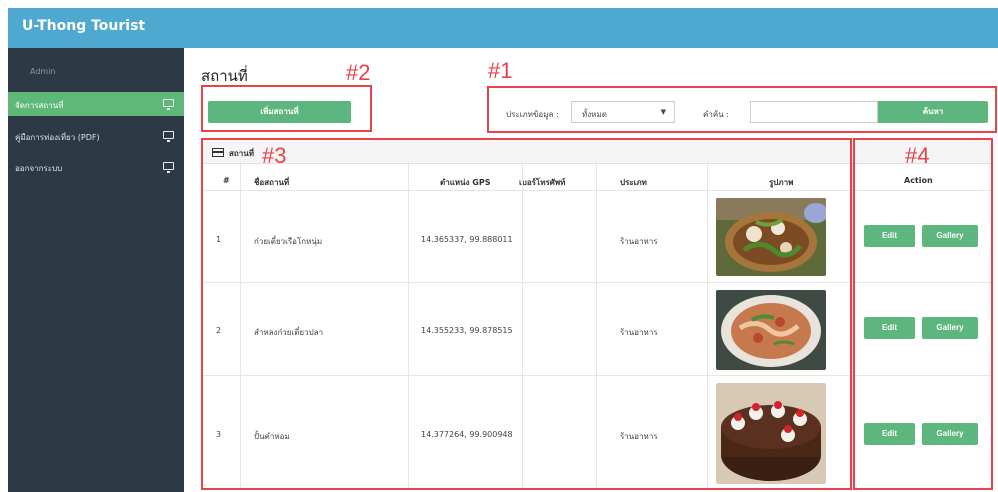  What do you see at coordinates (39, 168) in the screenshot?
I see `sidebar-item-label: ออกจากระบบ` at bounding box center [39, 168].